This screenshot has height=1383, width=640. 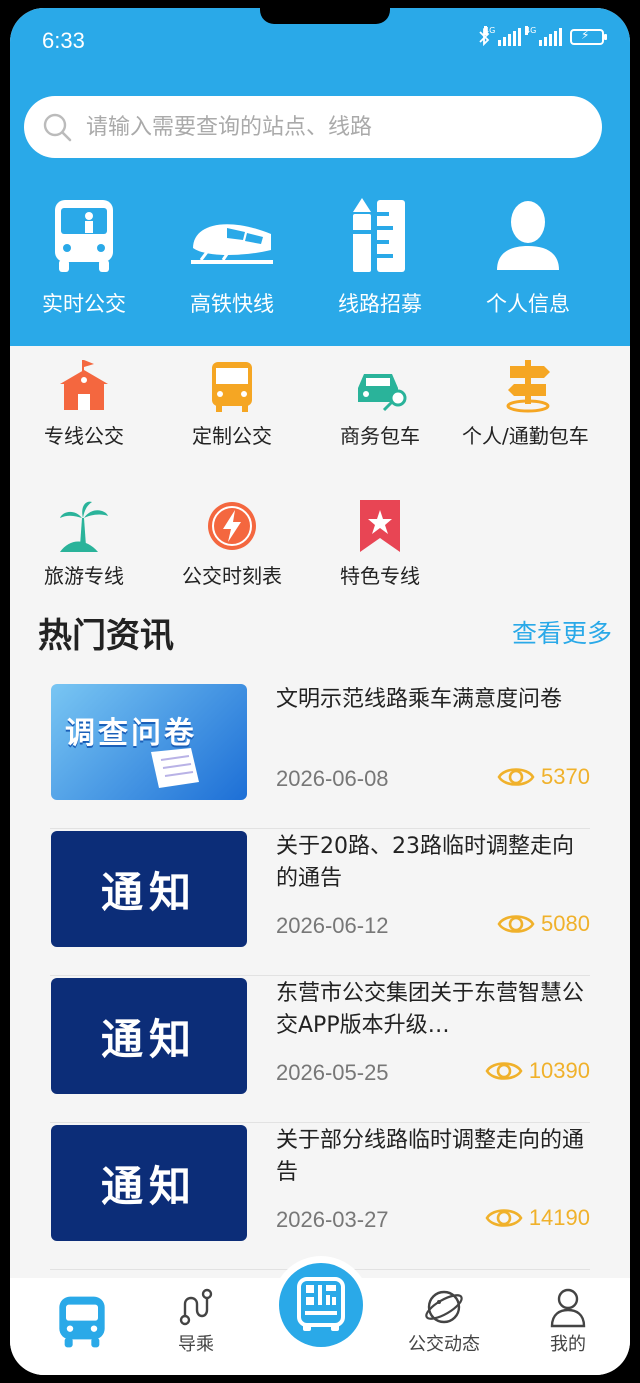 I want to click on qr-bus-icon, so click(x=321, y=1304).